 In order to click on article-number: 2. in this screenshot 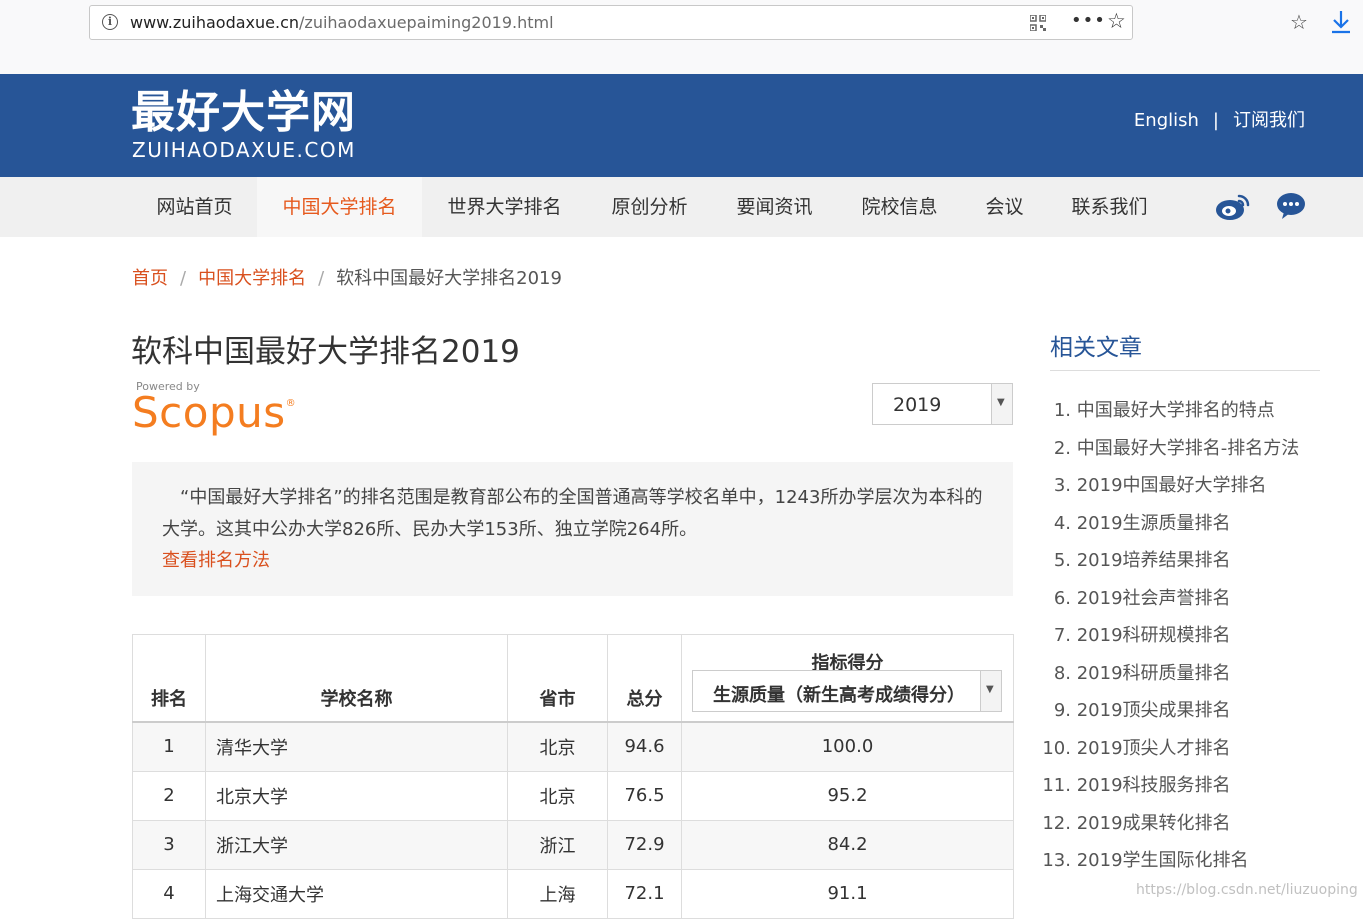, I will do `click(1062, 448)`.